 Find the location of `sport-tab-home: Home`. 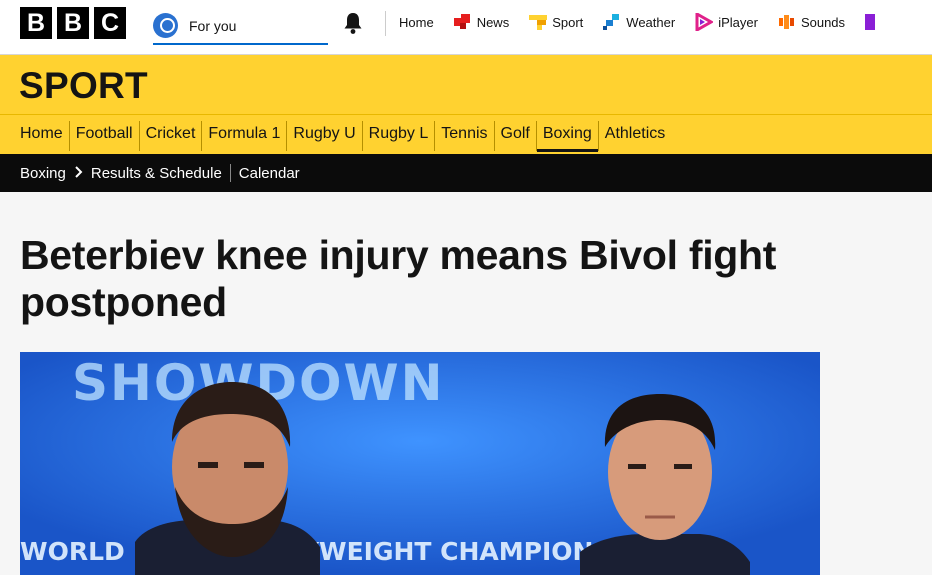

sport-tab-home: Home is located at coordinates (45, 136).